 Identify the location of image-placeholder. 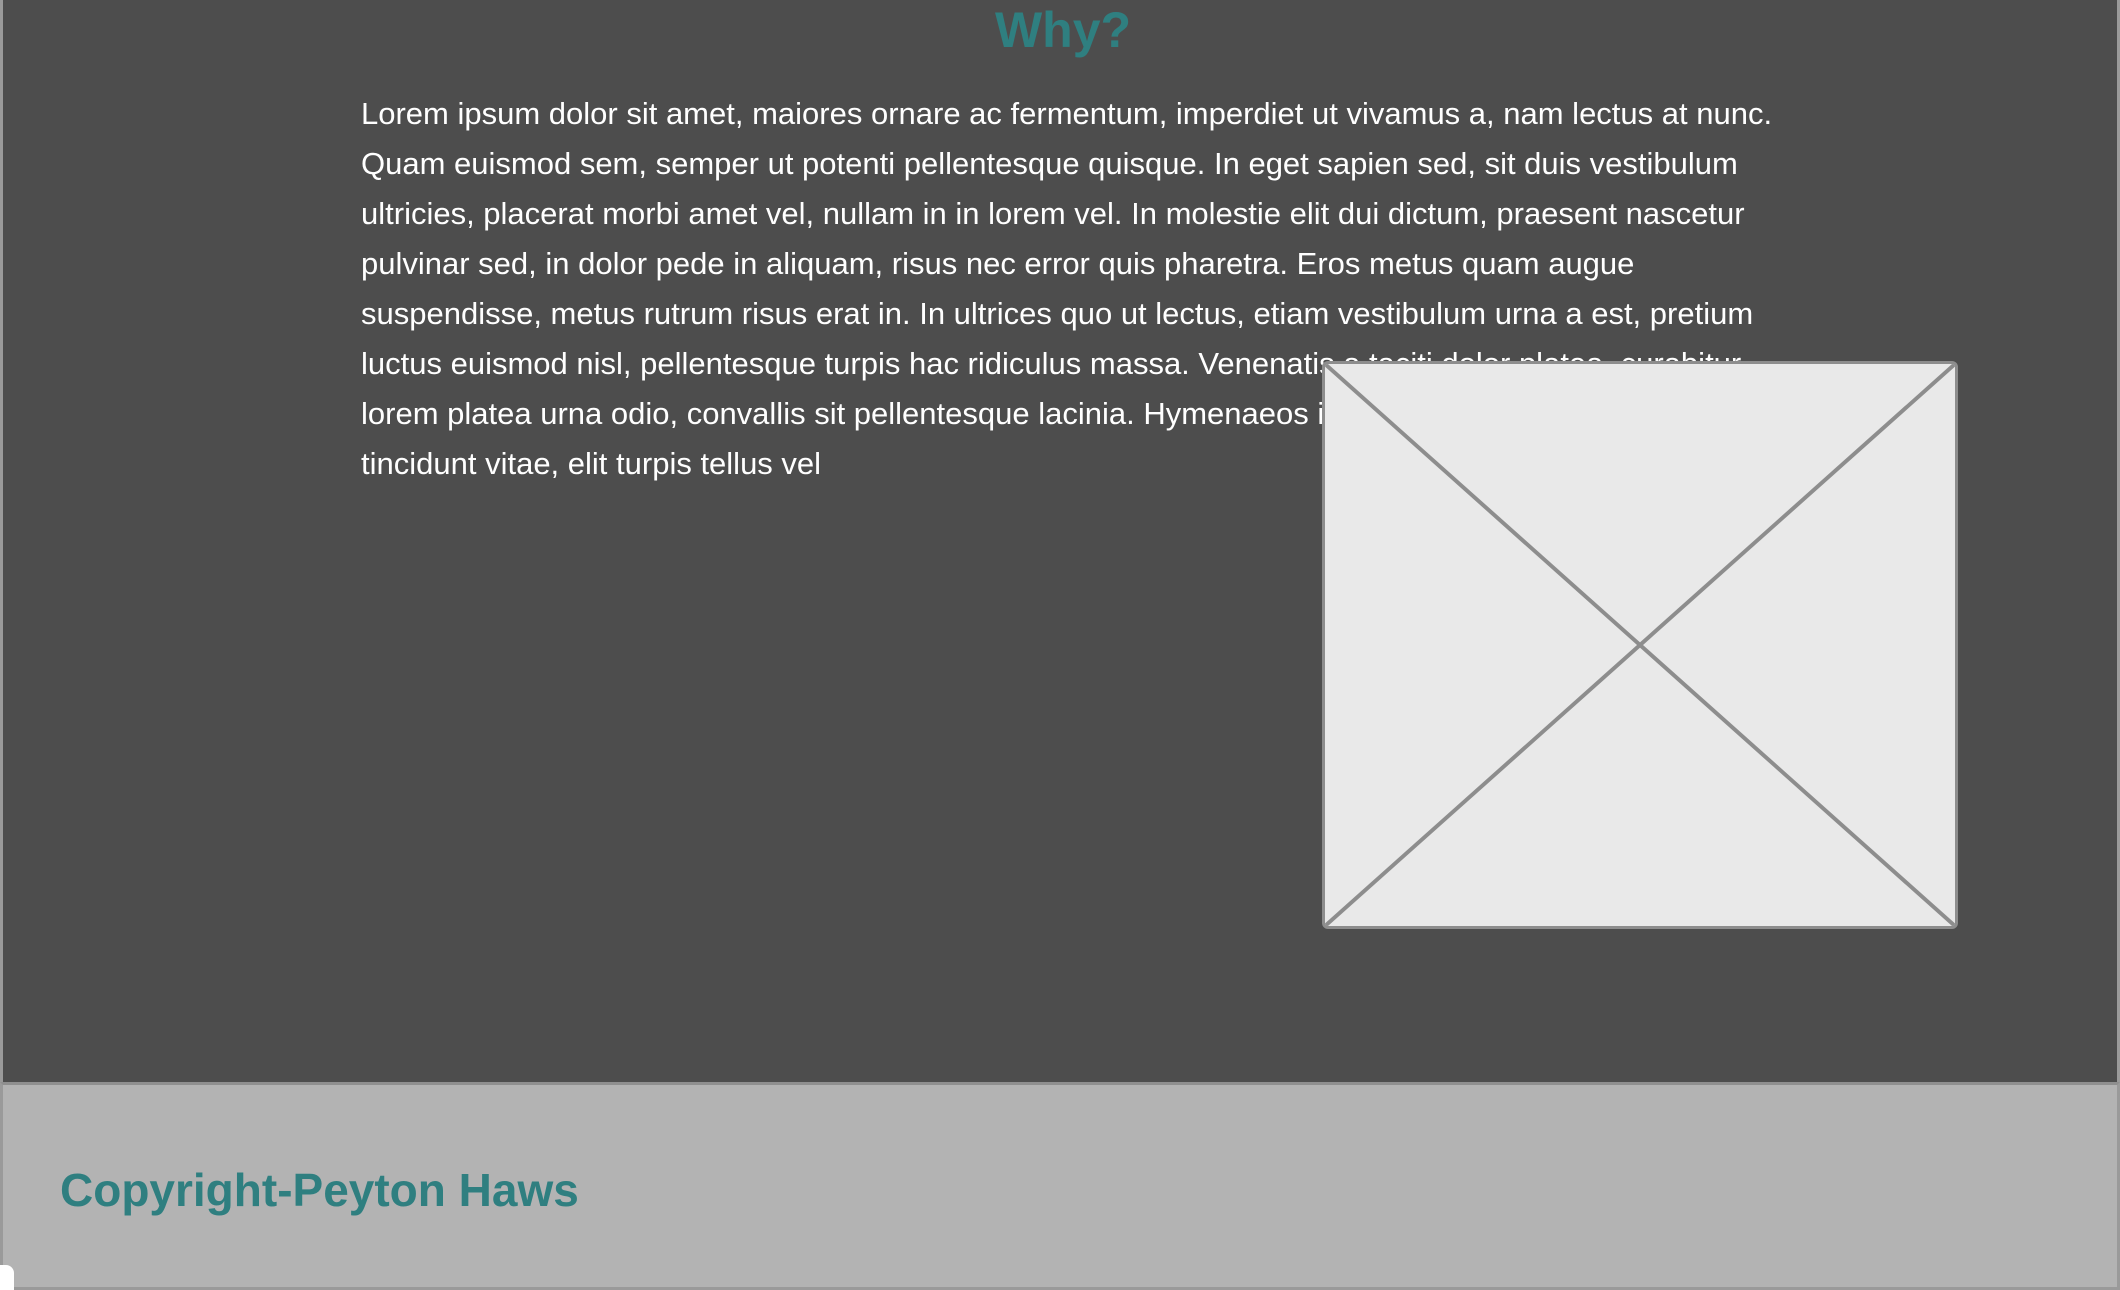
(1640, 645).